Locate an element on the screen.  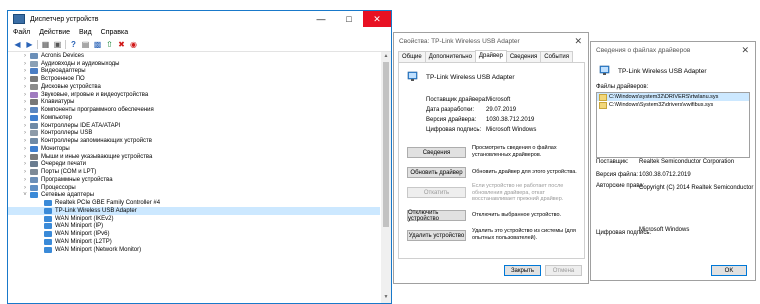
tree-category-item: ˅ Сетевые адаптеры is located at coordinates (194, 196).